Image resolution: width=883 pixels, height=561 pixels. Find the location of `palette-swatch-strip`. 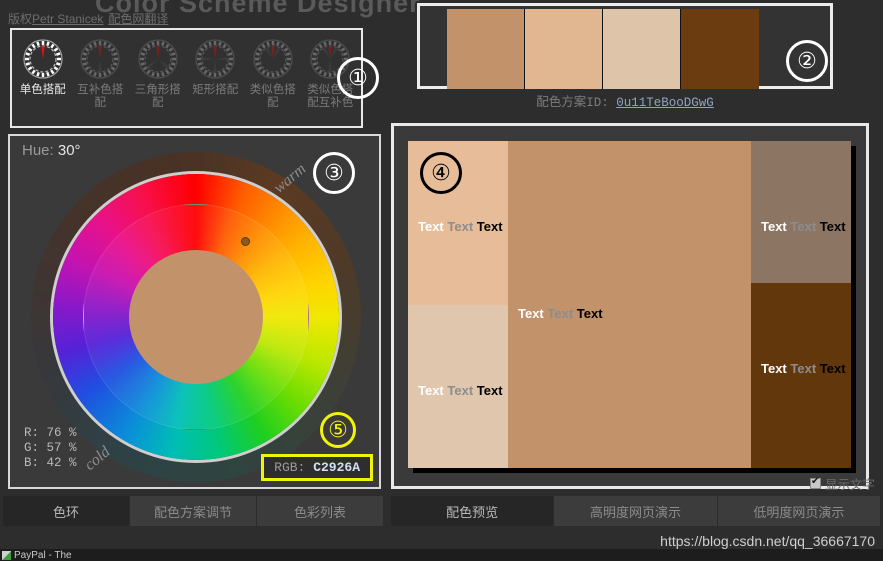

palette-swatch-strip is located at coordinates (603, 49).